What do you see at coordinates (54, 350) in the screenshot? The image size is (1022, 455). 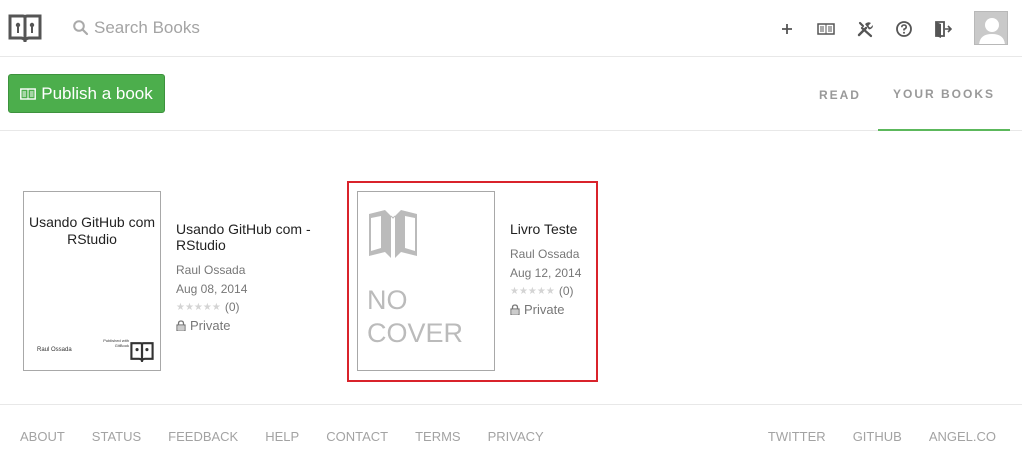 I see `cover-author: Raul Ossada` at bounding box center [54, 350].